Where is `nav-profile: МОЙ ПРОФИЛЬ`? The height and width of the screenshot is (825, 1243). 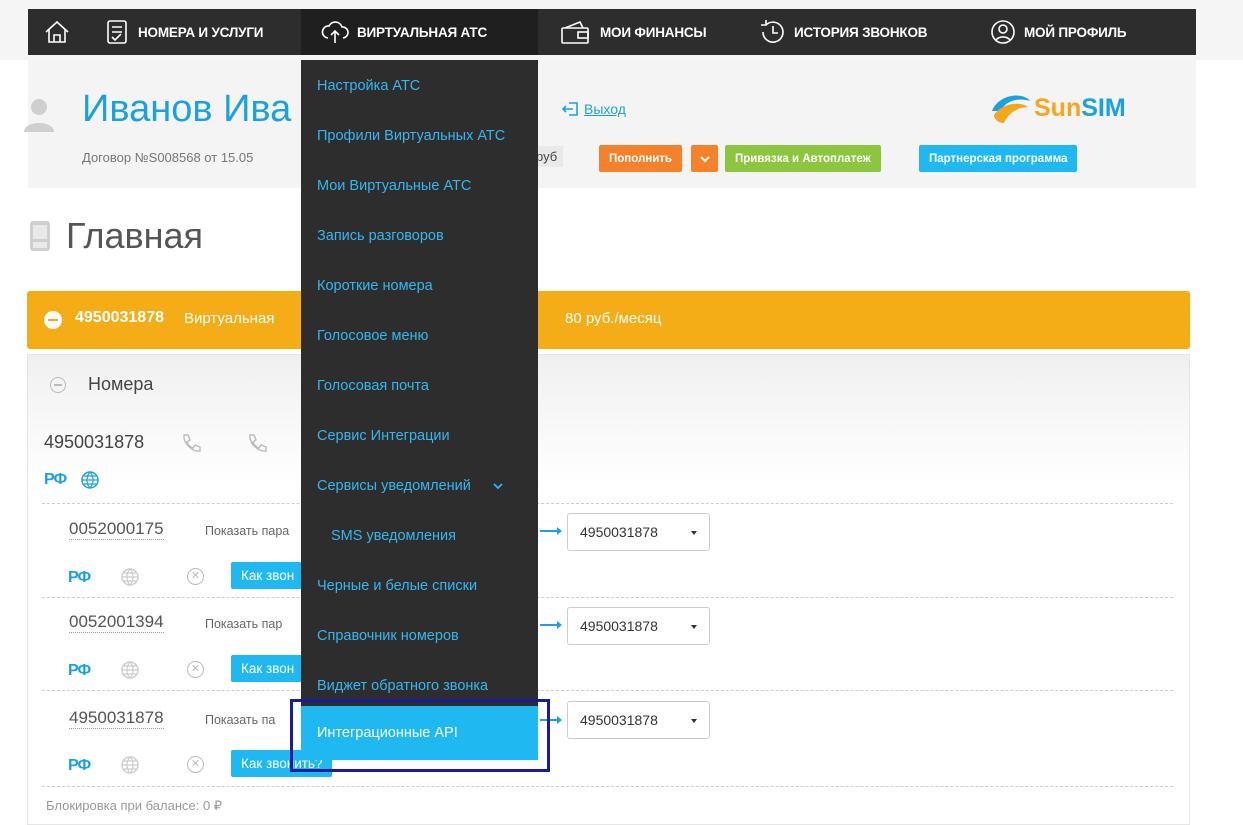 nav-profile: МОЙ ПРОФИЛЬ is located at coordinates (1058, 32).